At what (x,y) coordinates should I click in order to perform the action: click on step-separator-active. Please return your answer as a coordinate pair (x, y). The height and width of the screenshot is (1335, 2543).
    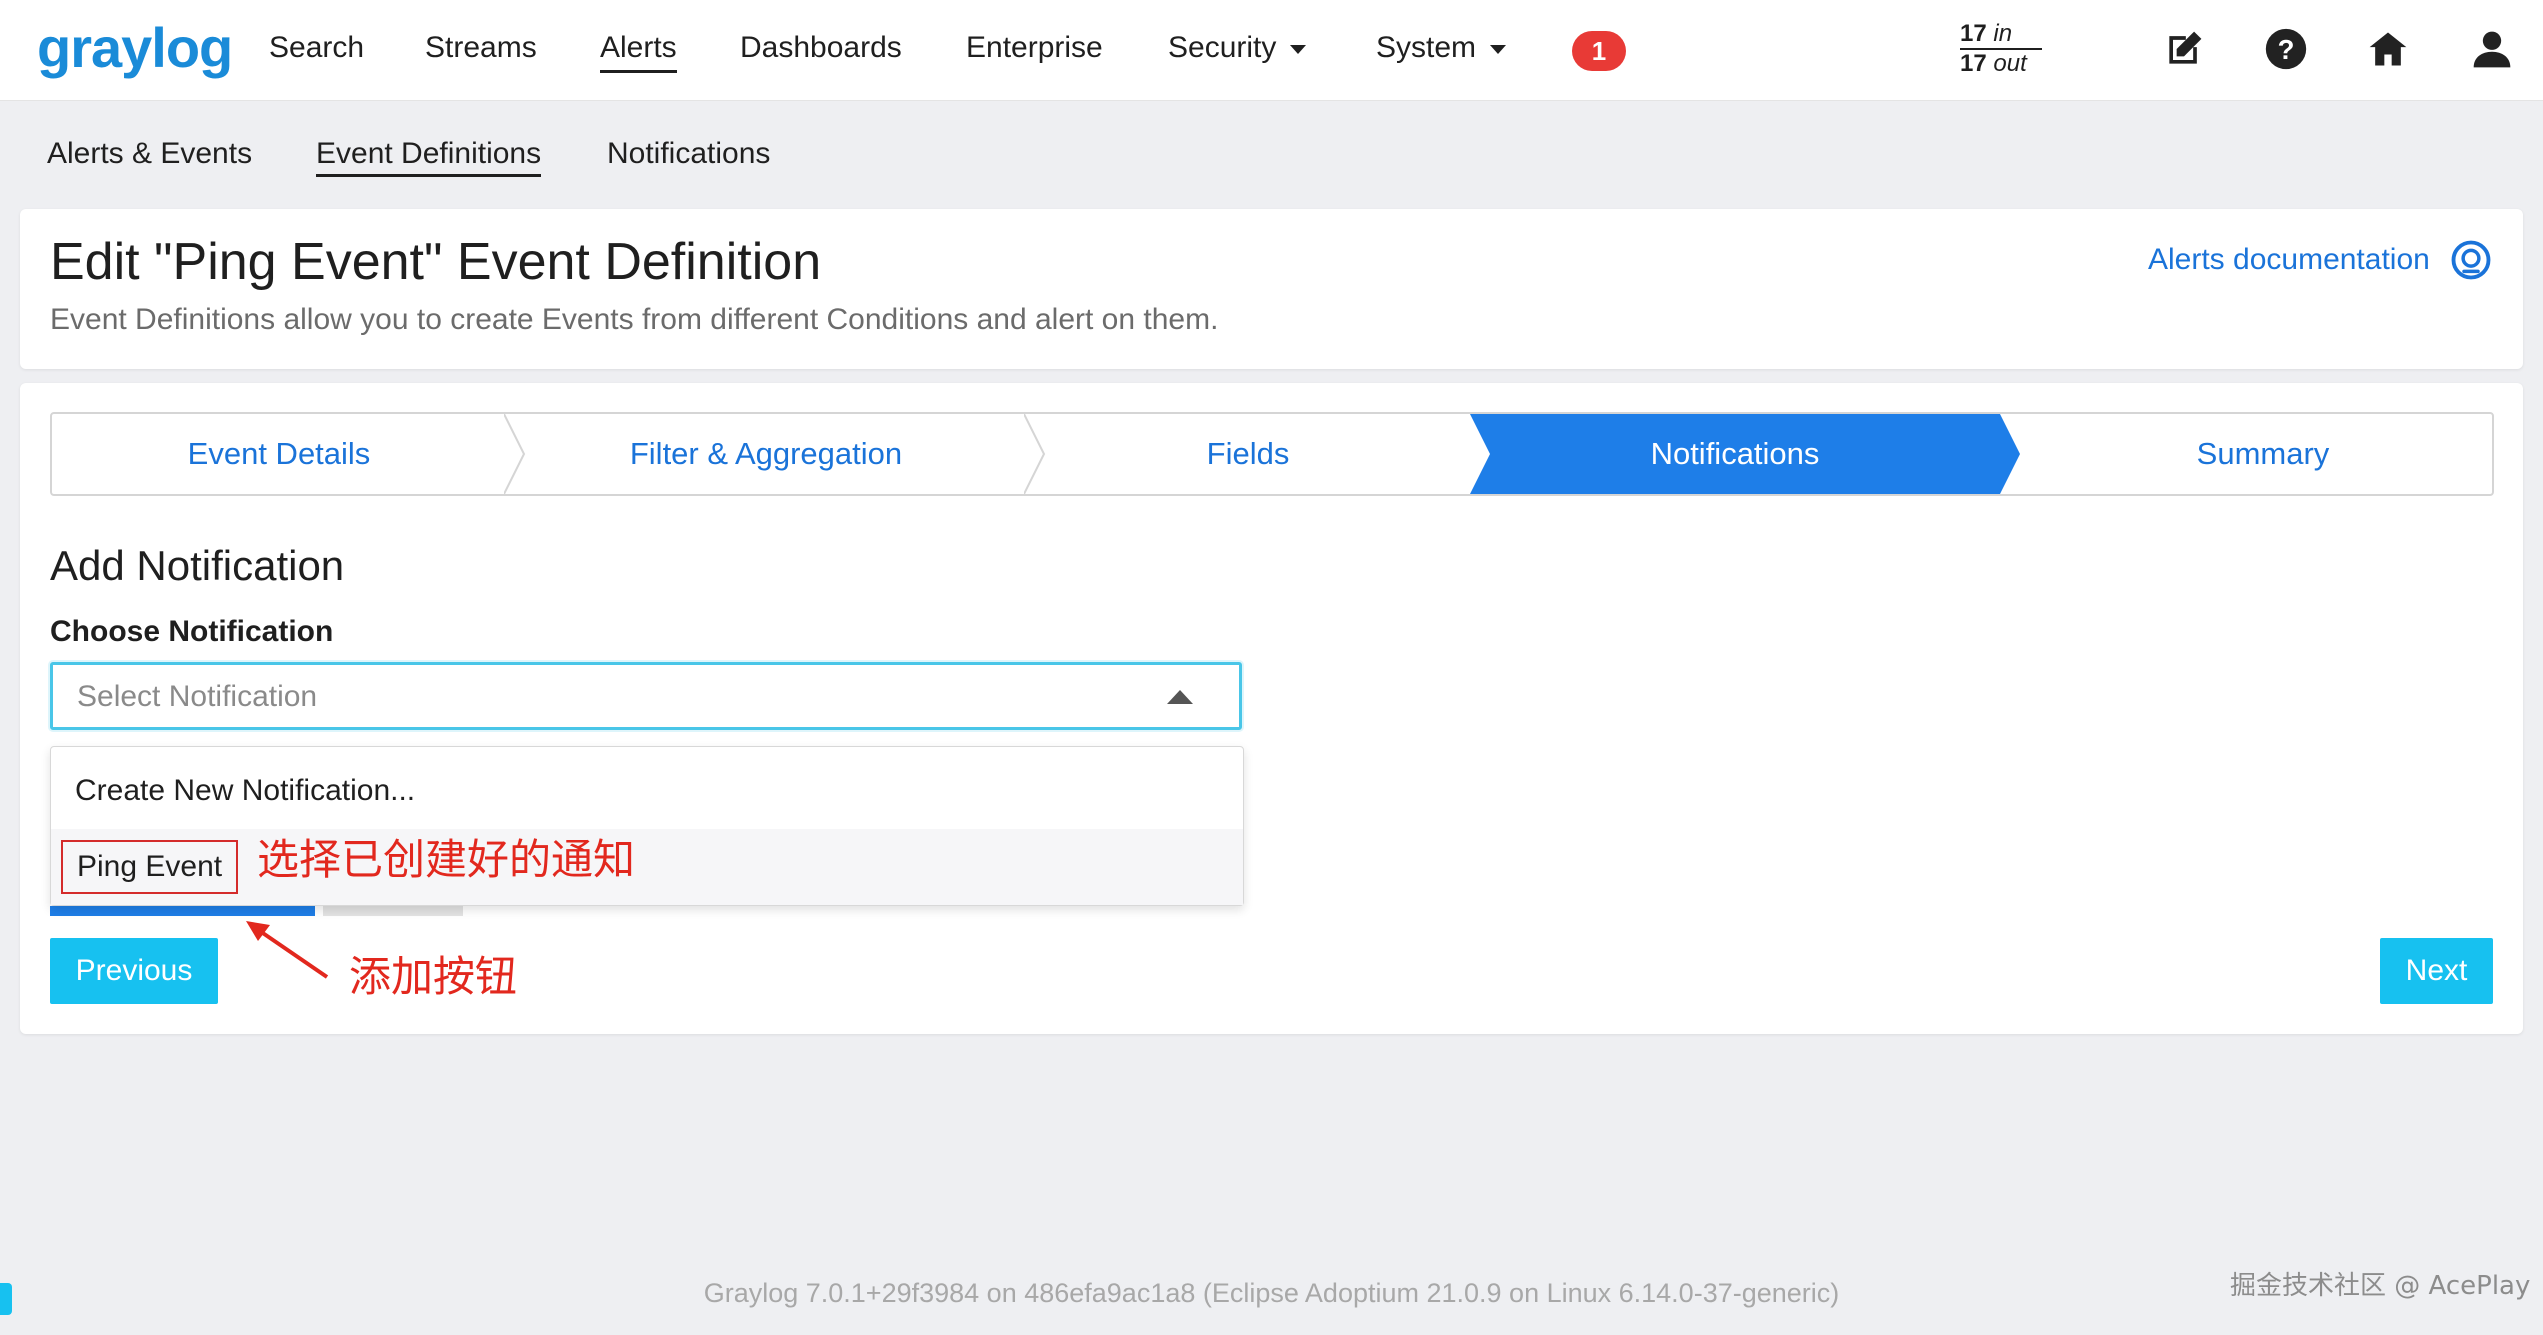
    Looking at the image, I should click on (2010, 454).